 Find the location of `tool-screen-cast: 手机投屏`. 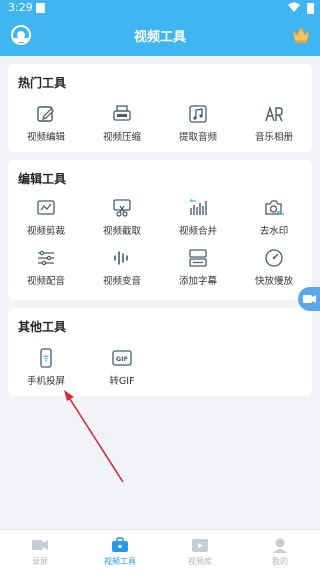

tool-screen-cast: 手机投屏 is located at coordinates (46, 373).